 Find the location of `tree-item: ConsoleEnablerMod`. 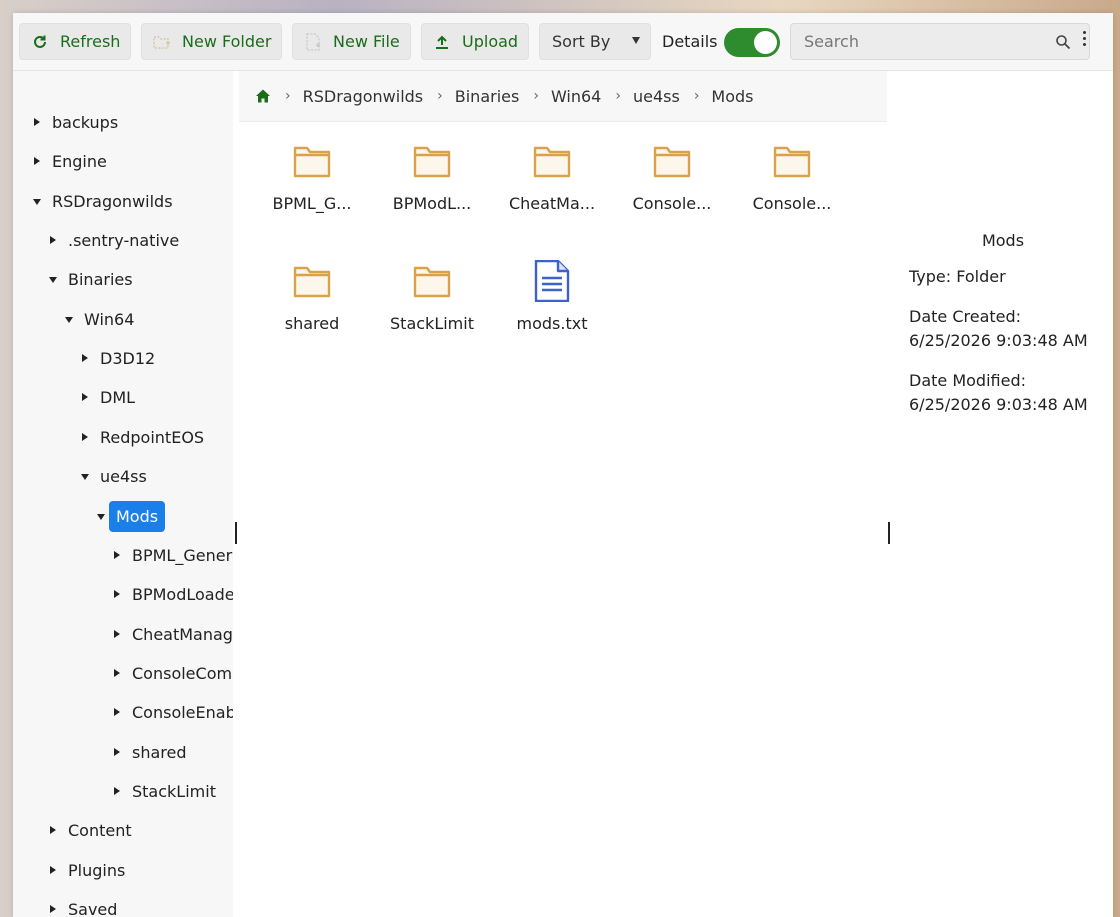

tree-item: ConsoleEnablerMod is located at coordinates (171, 712).